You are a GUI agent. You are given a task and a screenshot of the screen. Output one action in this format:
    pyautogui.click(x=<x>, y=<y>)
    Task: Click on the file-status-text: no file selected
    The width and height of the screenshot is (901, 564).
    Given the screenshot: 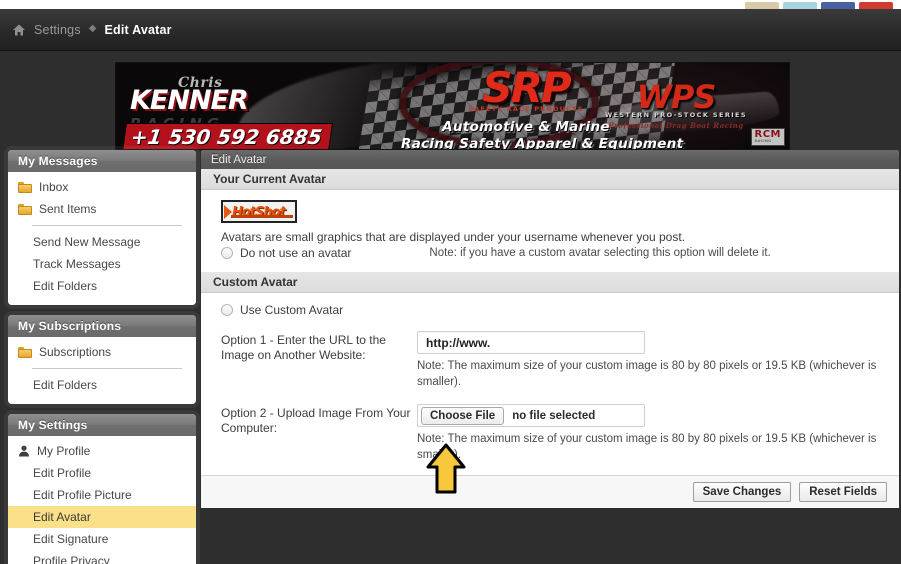 What is the action you would take?
    pyautogui.click(x=554, y=415)
    